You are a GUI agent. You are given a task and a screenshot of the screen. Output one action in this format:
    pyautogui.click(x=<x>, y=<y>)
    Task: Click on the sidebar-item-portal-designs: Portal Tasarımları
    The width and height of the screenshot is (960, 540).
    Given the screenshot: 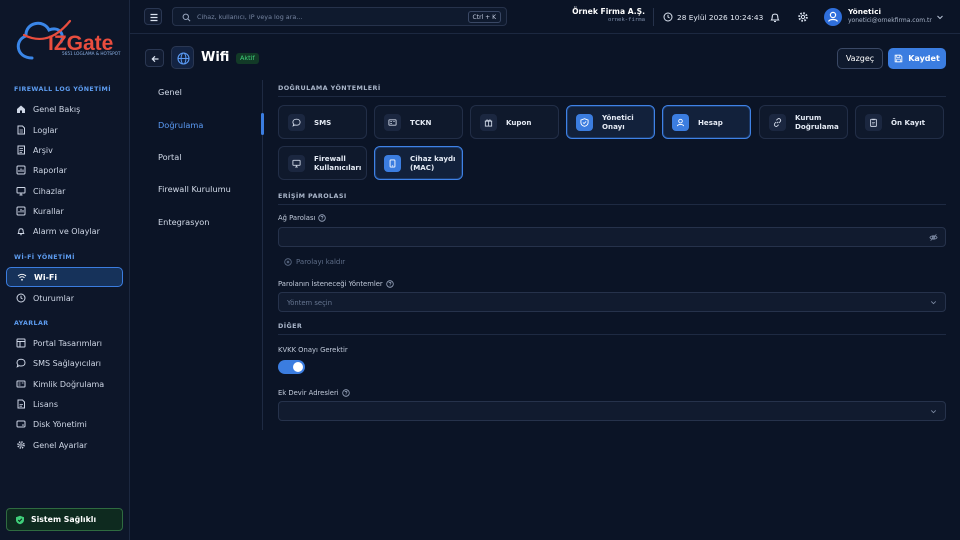 What is the action you would take?
    pyautogui.click(x=64, y=343)
    